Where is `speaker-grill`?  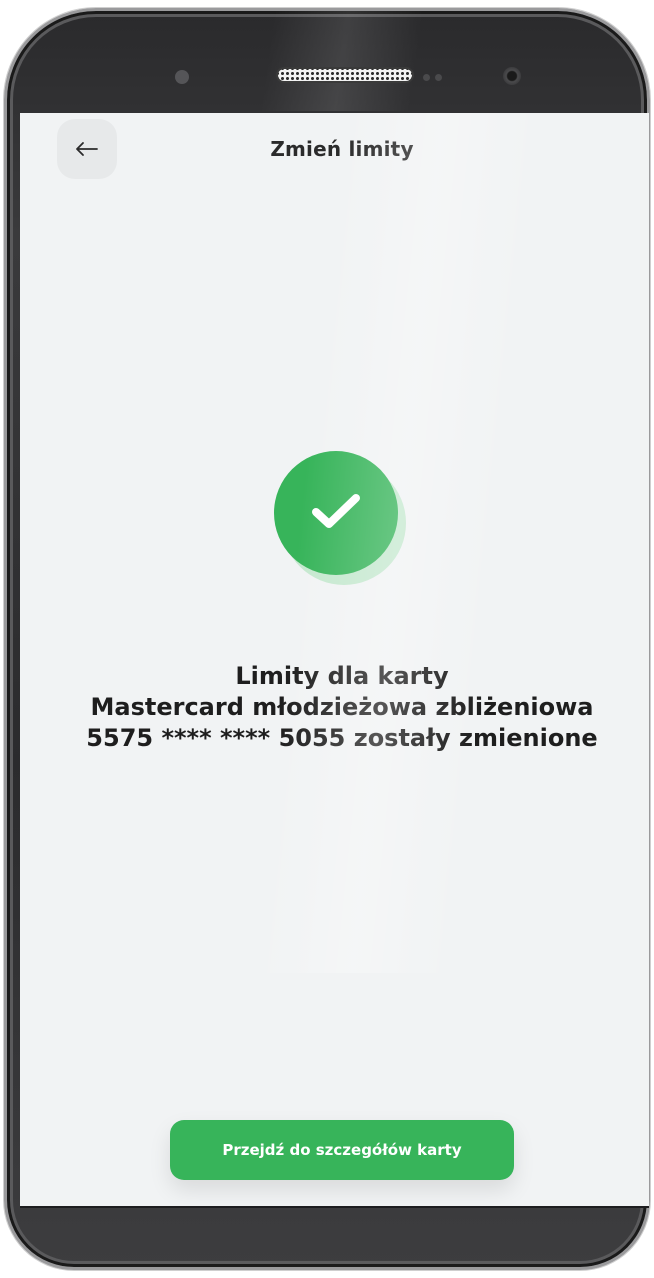
speaker-grill is located at coordinates (345, 75).